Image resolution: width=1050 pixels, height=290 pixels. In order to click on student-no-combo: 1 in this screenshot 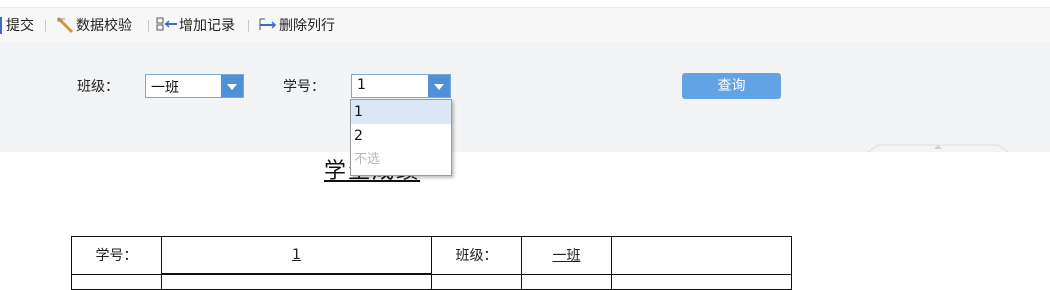, I will do `click(401, 86)`.